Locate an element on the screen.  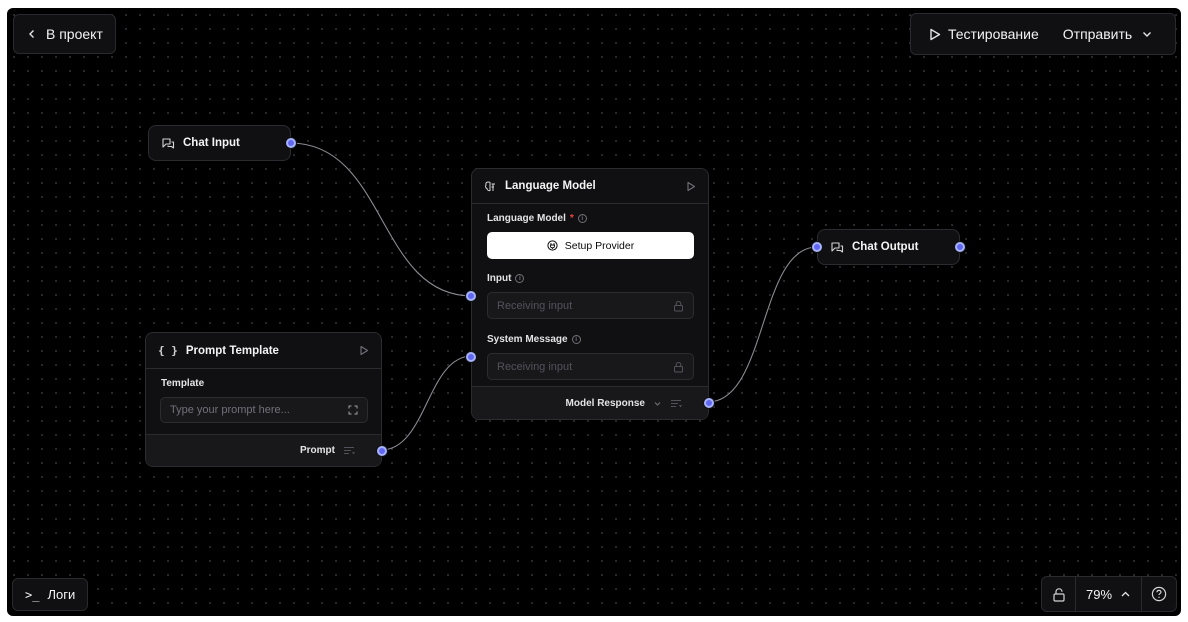
chat-output-title: Chat Output is located at coordinates (885, 247).